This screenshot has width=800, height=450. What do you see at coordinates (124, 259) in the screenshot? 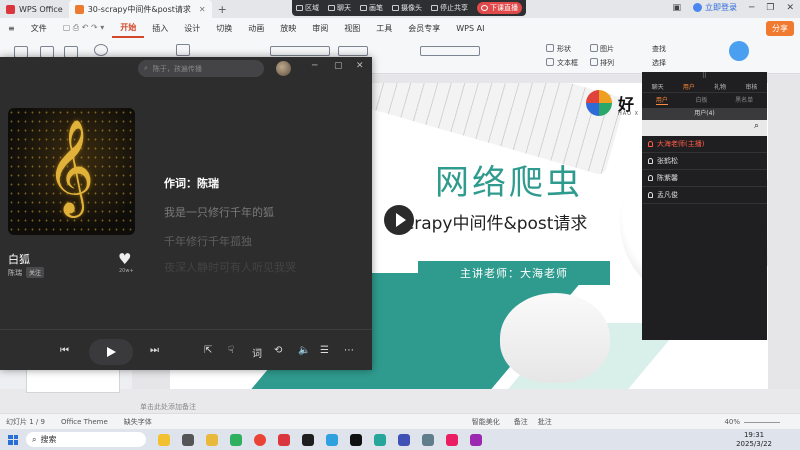
I see `like-heart-icon: ♥` at bounding box center [124, 259].